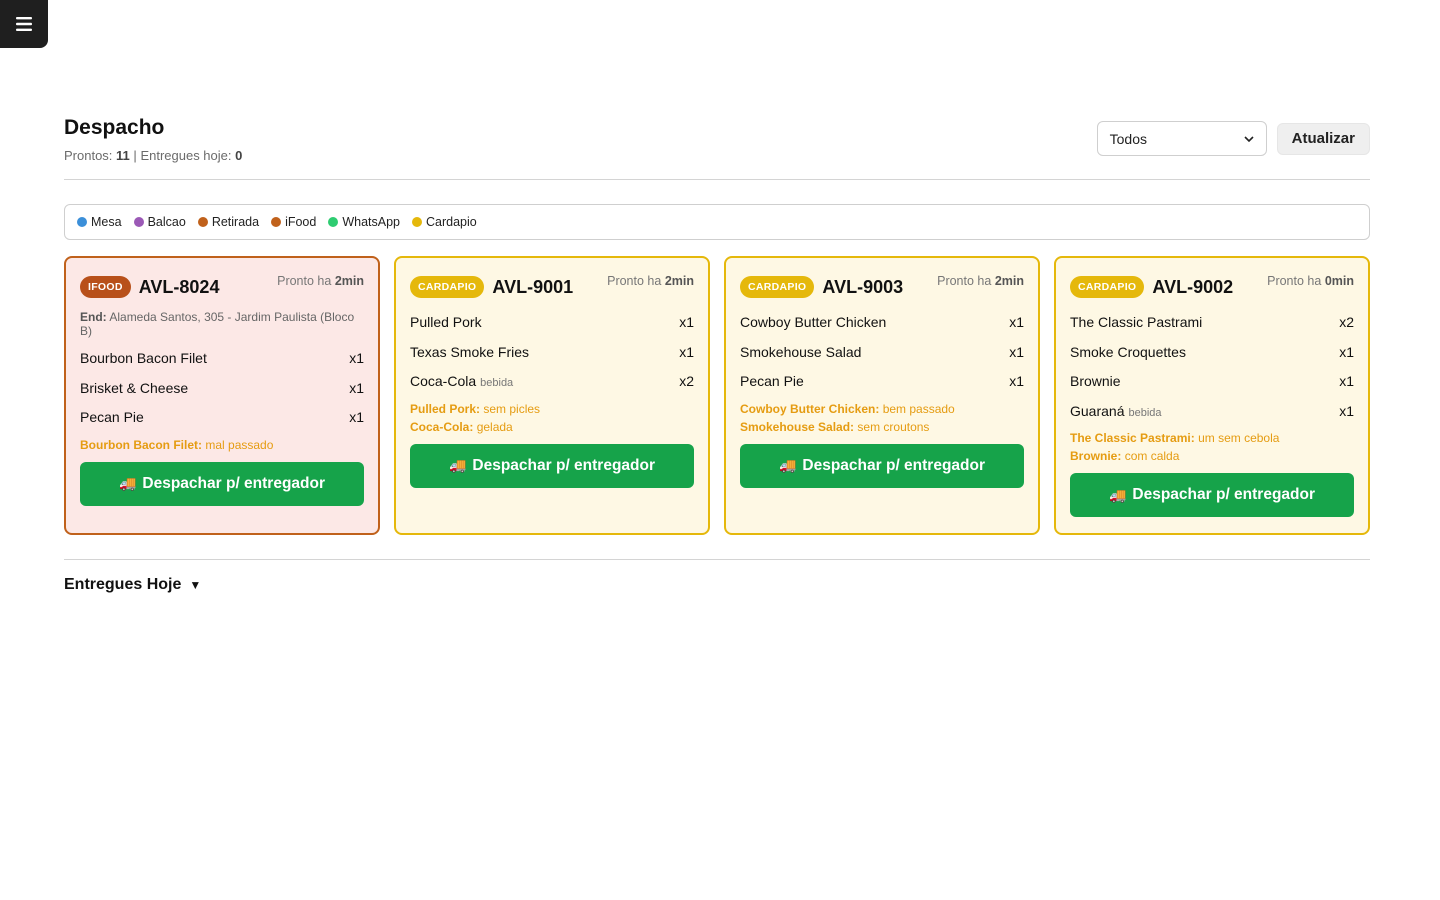 This screenshot has width=1440, height=900. I want to click on menu-button, so click(24, 24).